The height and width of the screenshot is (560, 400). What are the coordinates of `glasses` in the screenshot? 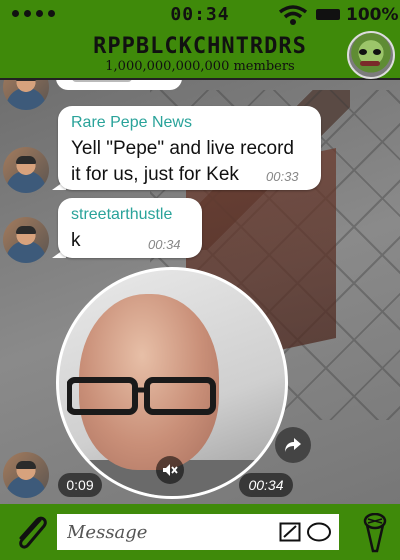 It's located at (141, 396).